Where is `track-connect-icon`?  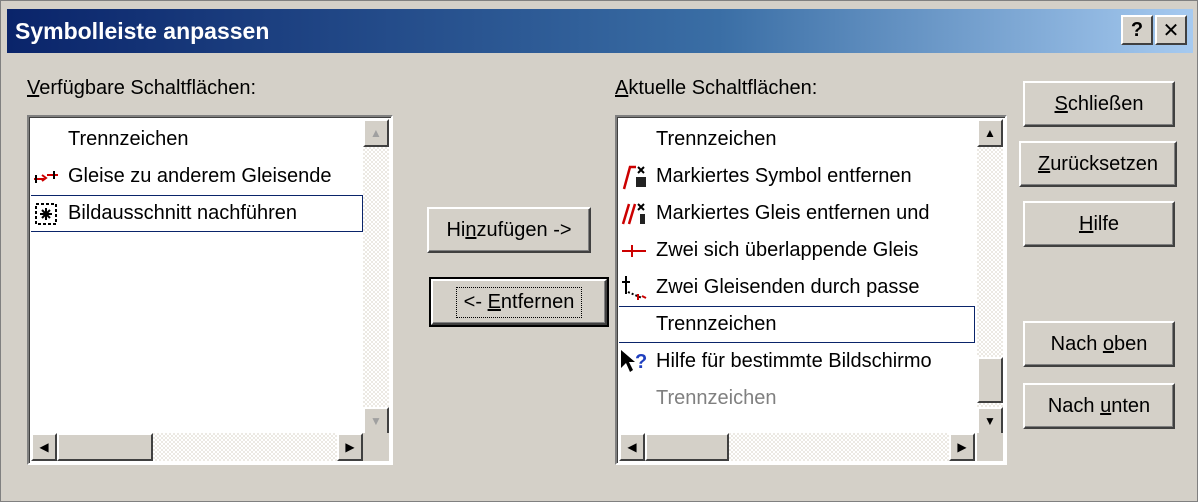 track-connect-icon is located at coordinates (46, 177).